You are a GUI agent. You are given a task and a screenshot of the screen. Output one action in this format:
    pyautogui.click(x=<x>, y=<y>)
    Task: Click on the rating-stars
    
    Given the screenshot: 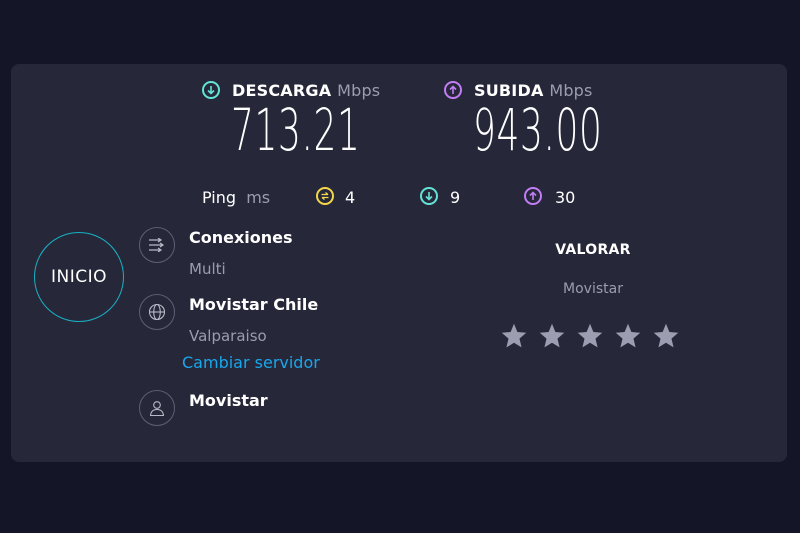 What is the action you would take?
    pyautogui.click(x=590, y=336)
    